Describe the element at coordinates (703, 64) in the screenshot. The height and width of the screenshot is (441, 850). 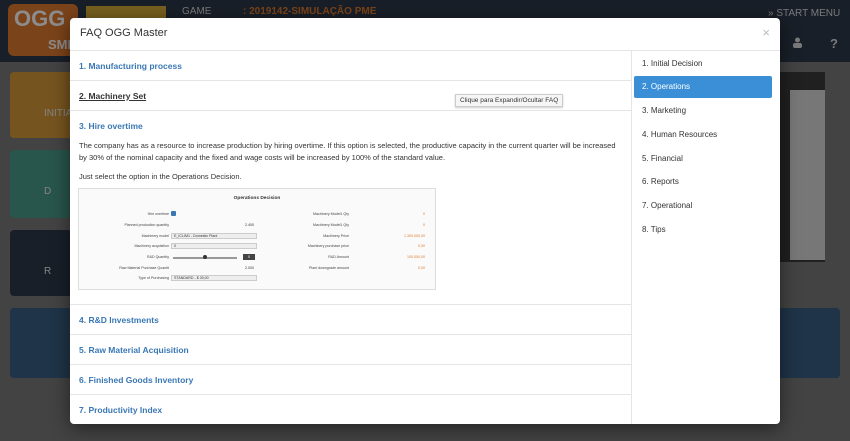
I see `menu-item-initial-decision: 1. Initial Decision` at that location.